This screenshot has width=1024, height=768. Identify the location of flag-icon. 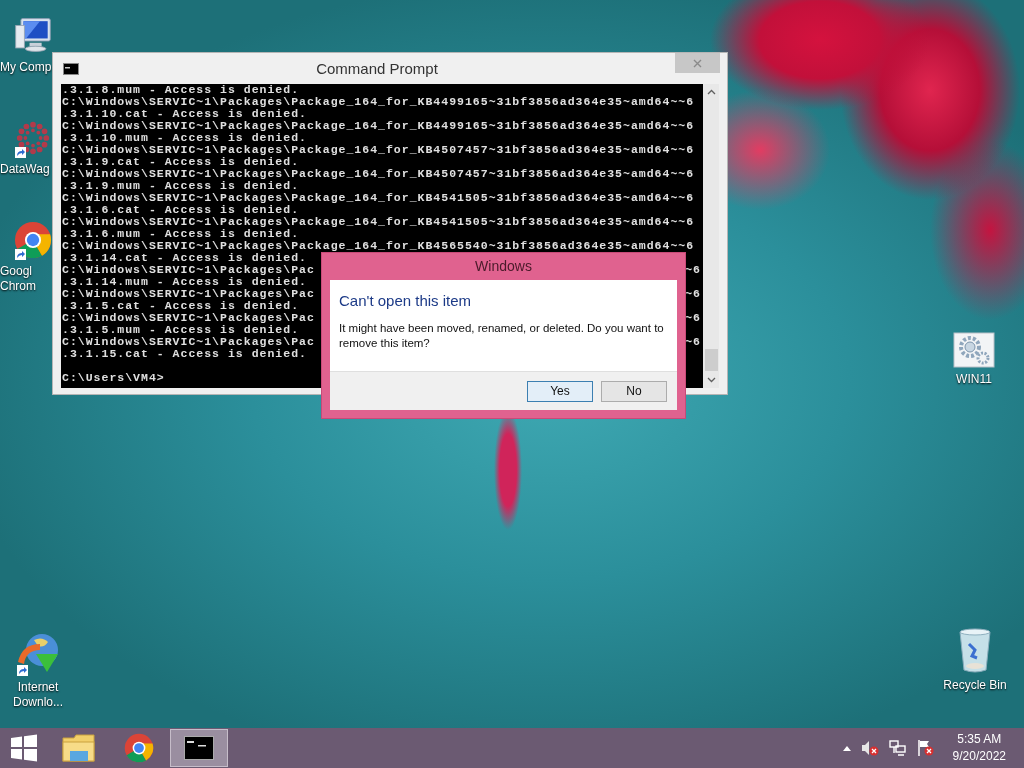
(925, 748).